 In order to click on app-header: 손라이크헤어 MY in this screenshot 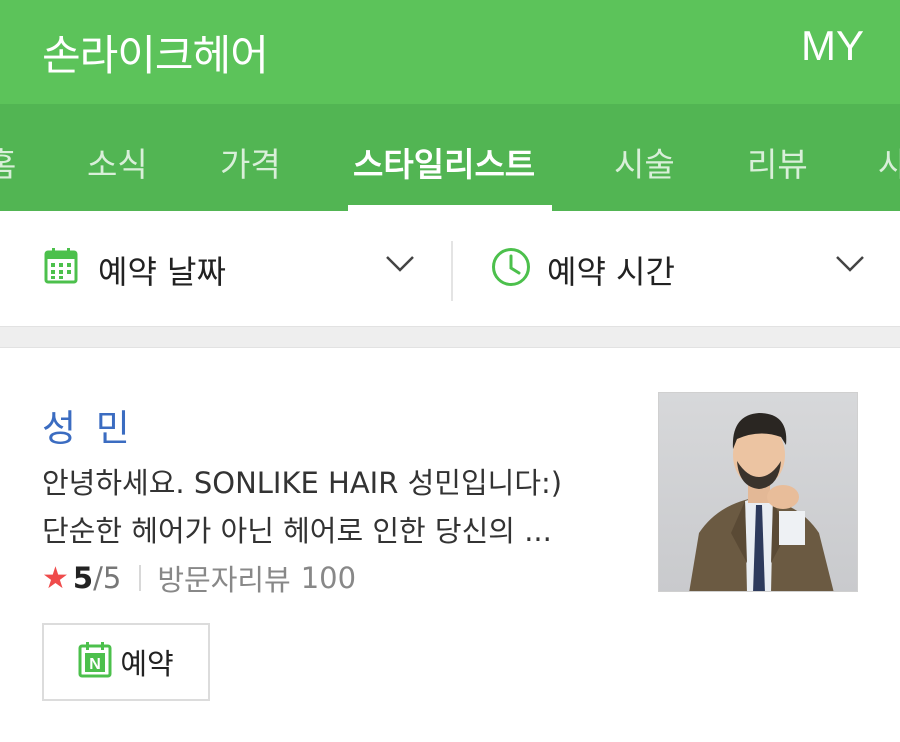, I will do `click(450, 52)`.